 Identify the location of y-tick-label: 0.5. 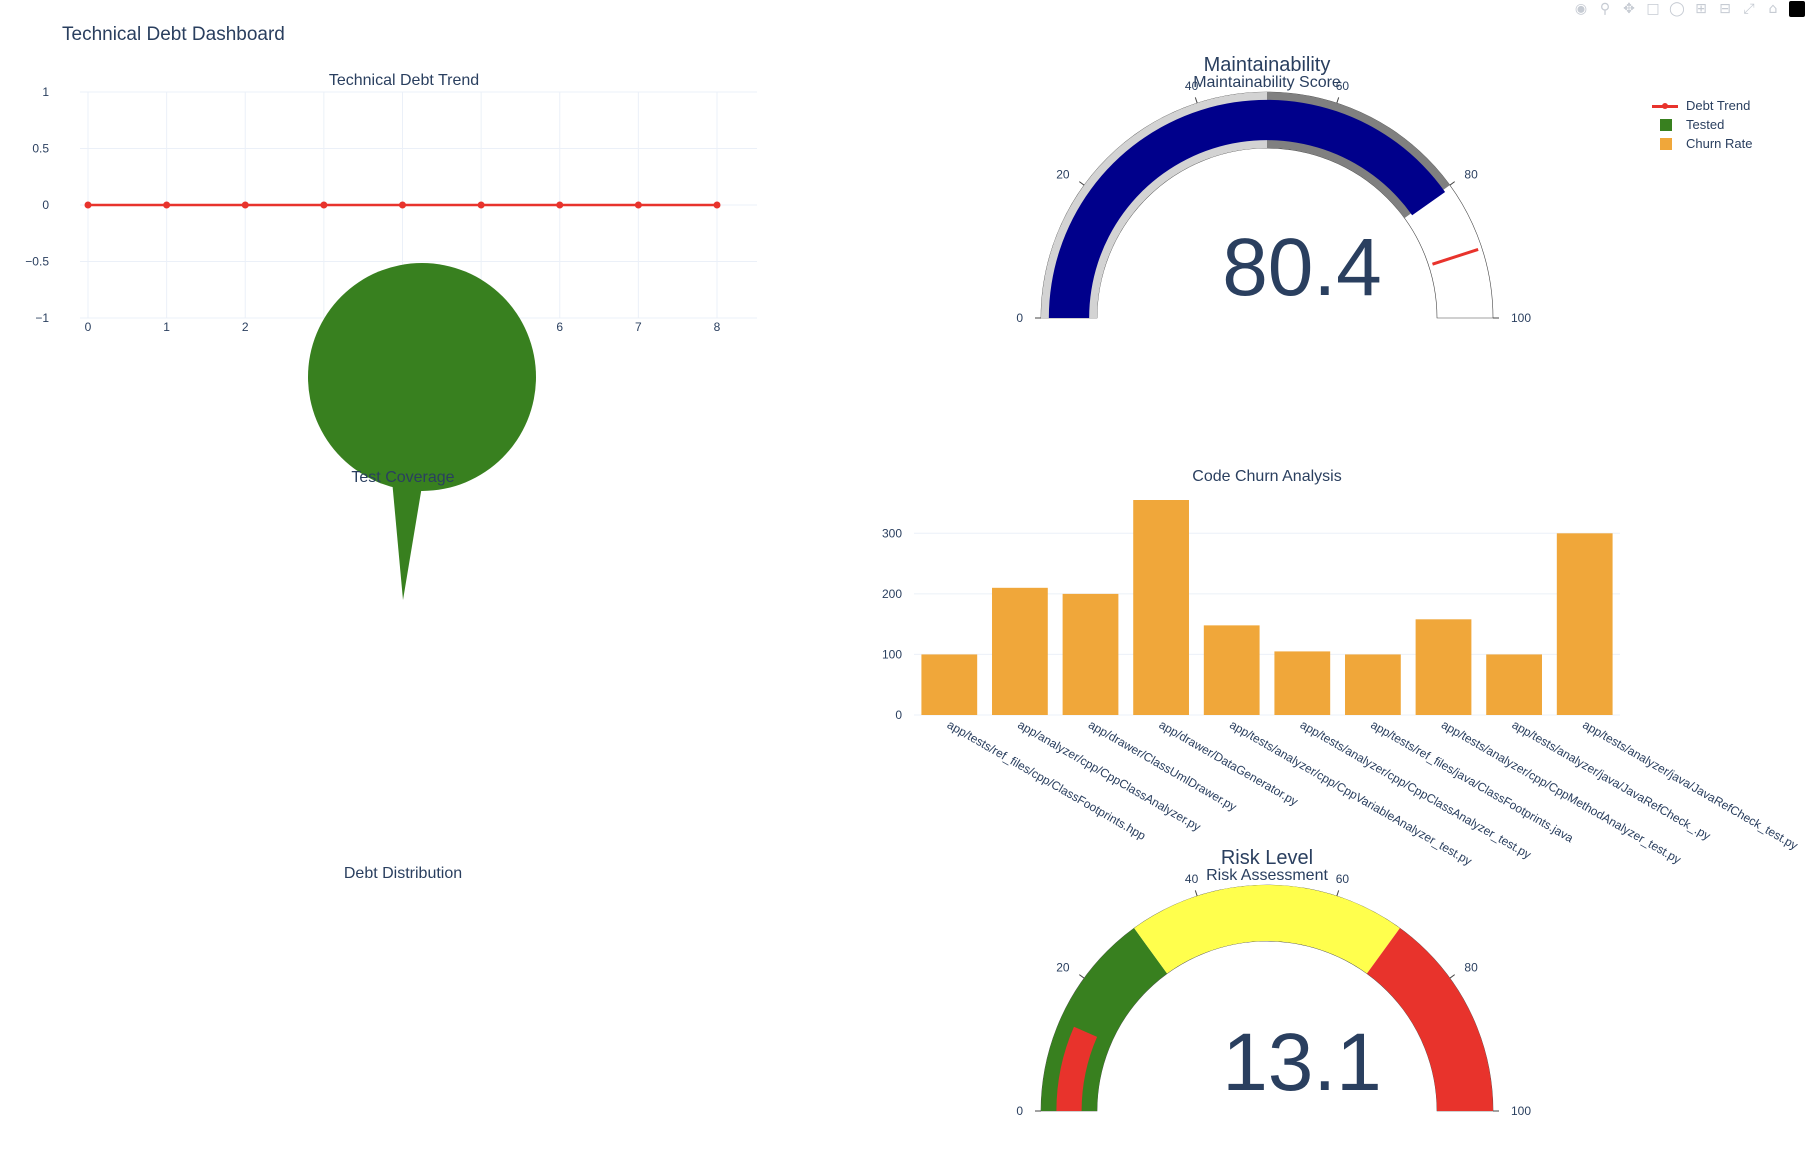
(40, 149).